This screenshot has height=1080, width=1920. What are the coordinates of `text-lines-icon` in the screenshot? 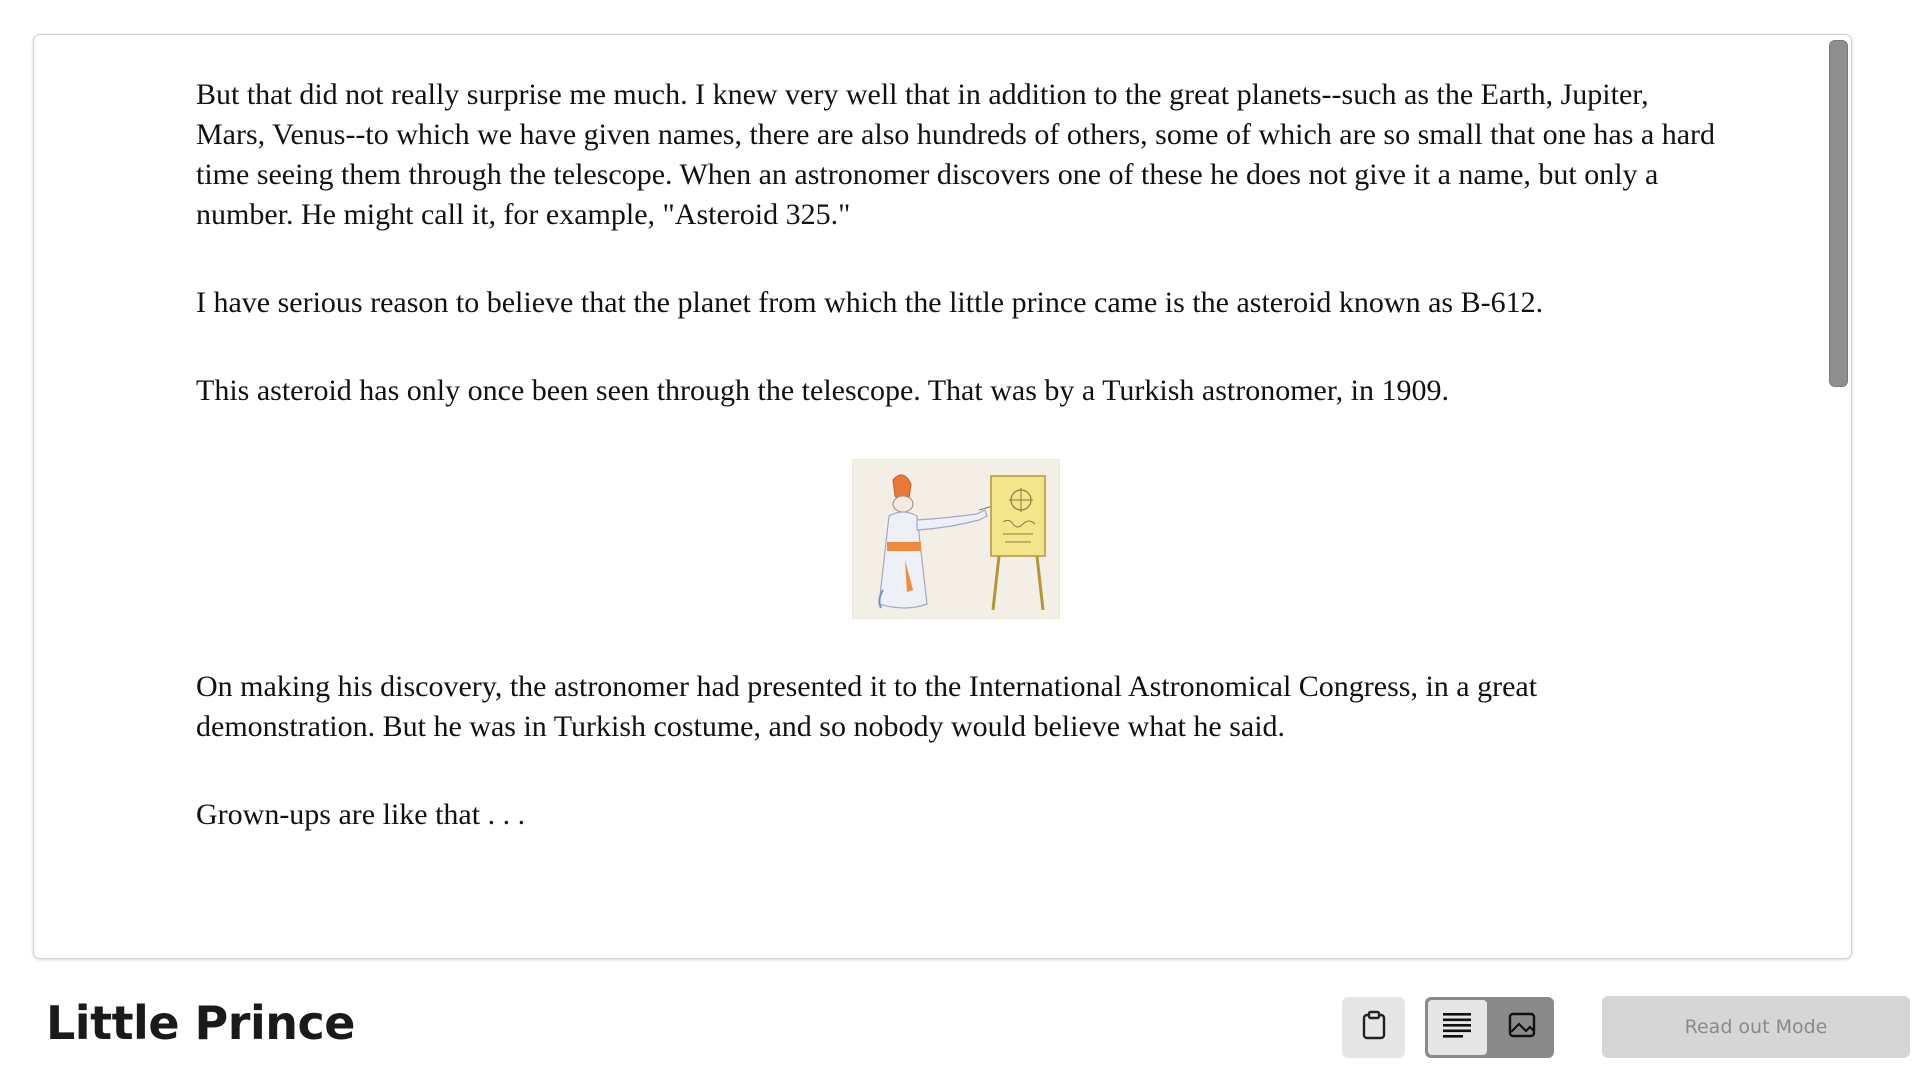 It's located at (1457, 1027).